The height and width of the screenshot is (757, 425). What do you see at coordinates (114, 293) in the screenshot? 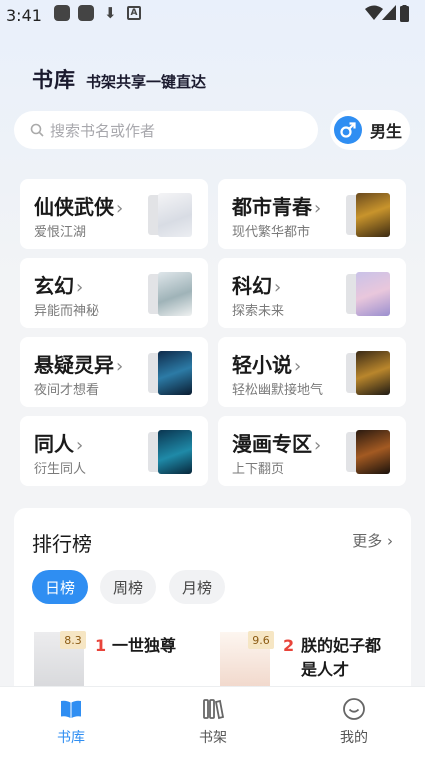
I see `category-card-xuanhuan: 玄幻 › 异能而神秘` at bounding box center [114, 293].